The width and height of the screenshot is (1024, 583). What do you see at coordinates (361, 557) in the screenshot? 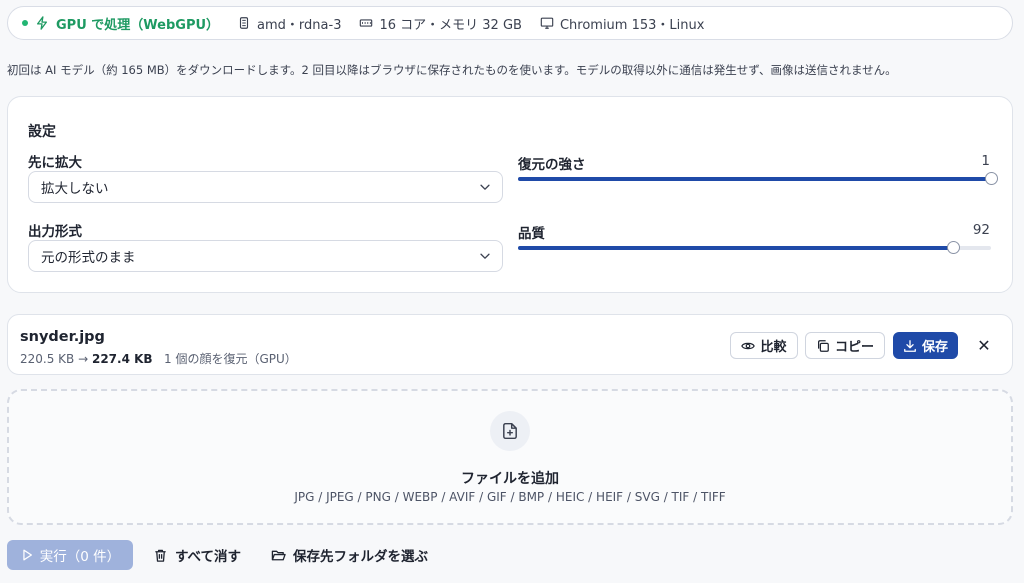
I see `choose-folder-label: 保存先フォルダを選ぶ` at bounding box center [361, 557].